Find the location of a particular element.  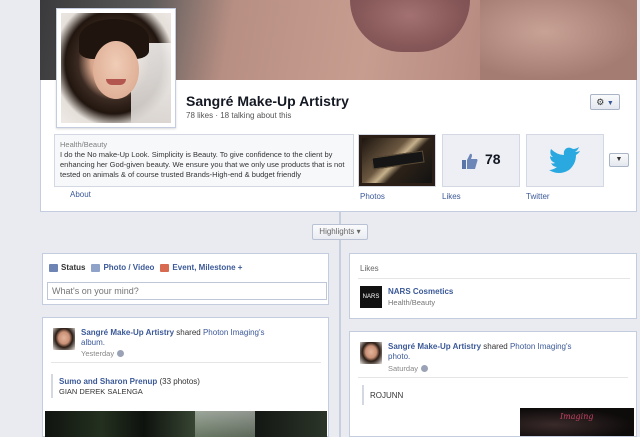

about-category: Health/Beauty is located at coordinates (84, 144).